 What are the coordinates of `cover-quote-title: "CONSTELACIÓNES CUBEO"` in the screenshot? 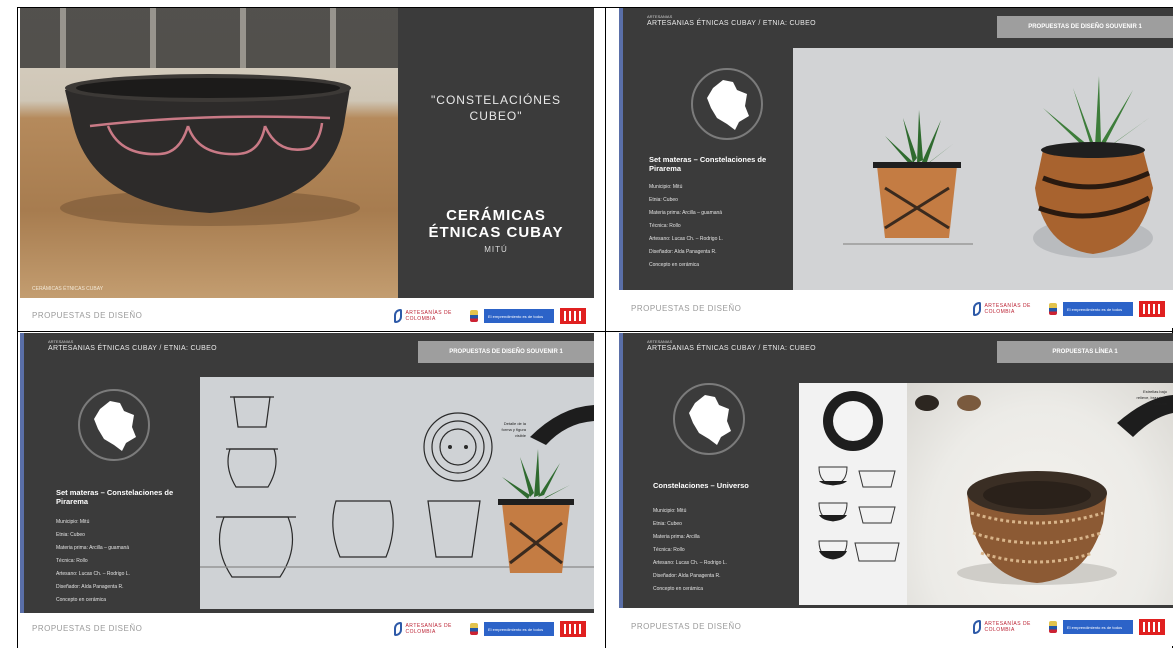 It's located at (496, 108).